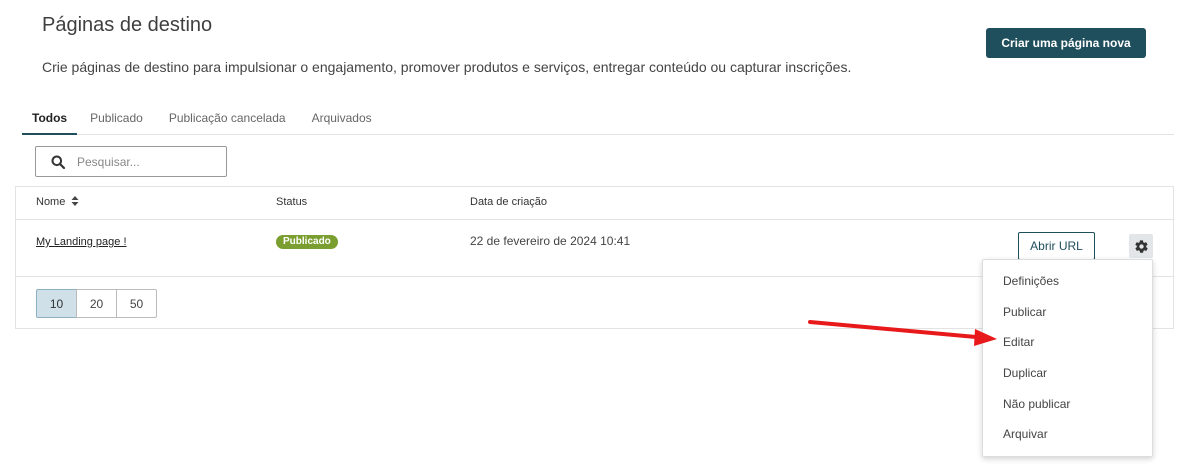 This screenshot has width=1182, height=465. Describe the element at coordinates (1066, 43) in the screenshot. I see `create-page-button: Criar uma página nova` at that location.